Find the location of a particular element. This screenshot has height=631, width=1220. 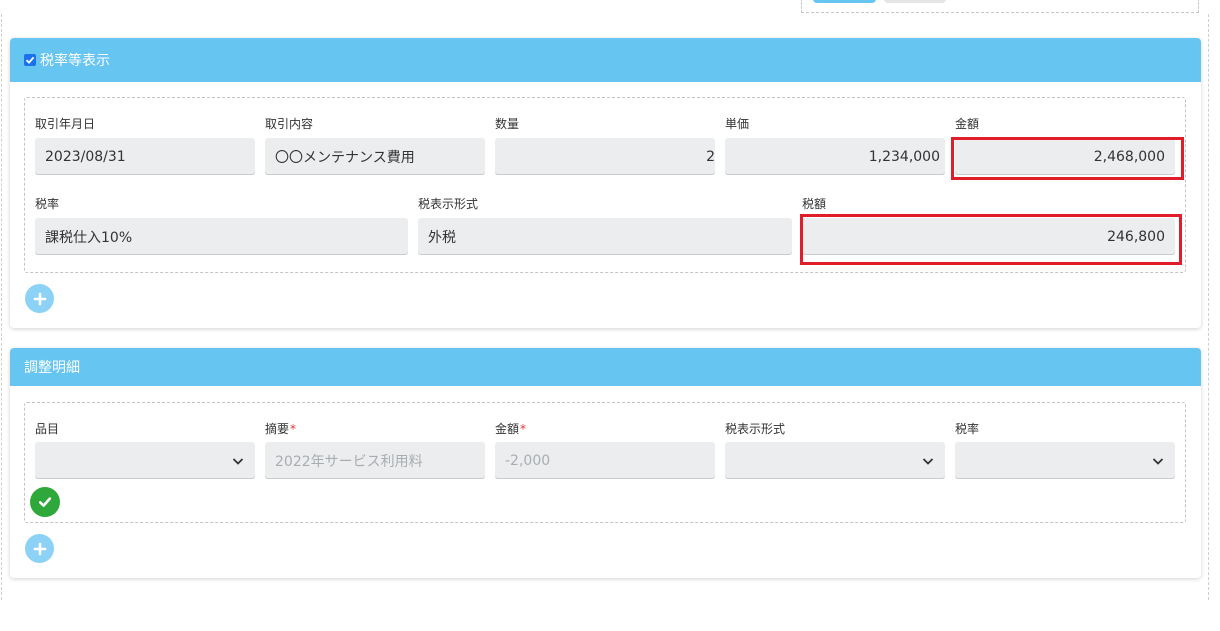

amount-required-mark: * is located at coordinates (523, 429).